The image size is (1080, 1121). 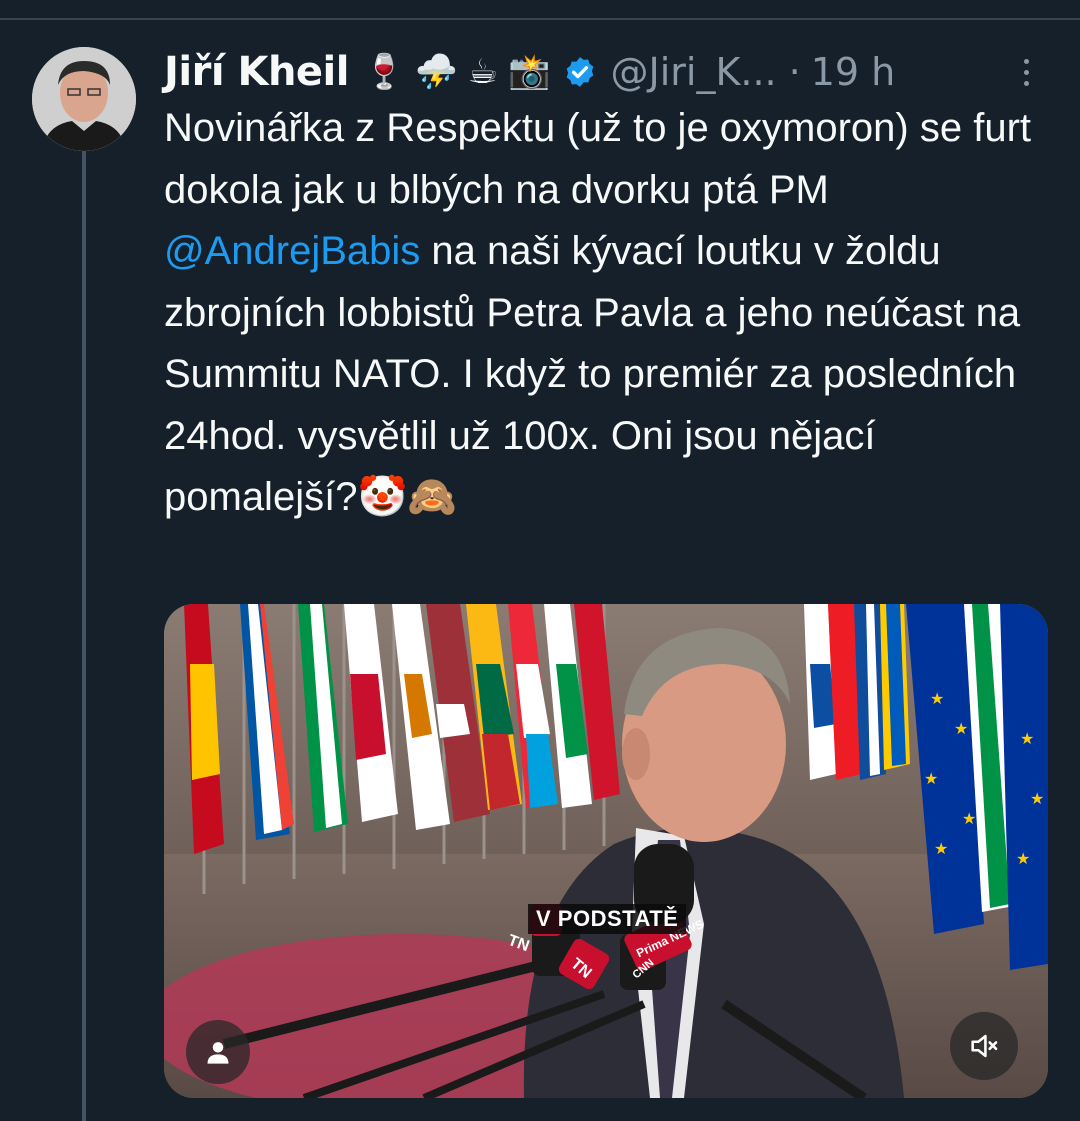 I want to click on author-name: Jiří Kheil, so click(x=256, y=72).